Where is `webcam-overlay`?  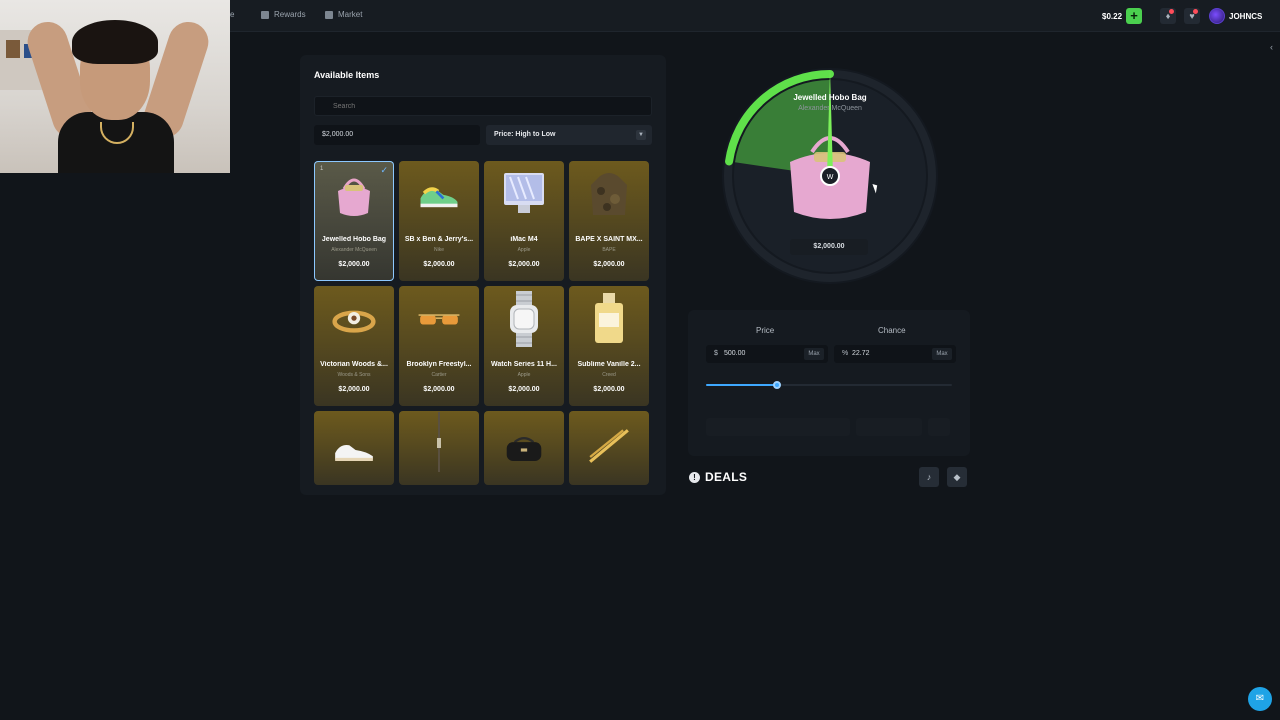 webcam-overlay is located at coordinates (115, 86).